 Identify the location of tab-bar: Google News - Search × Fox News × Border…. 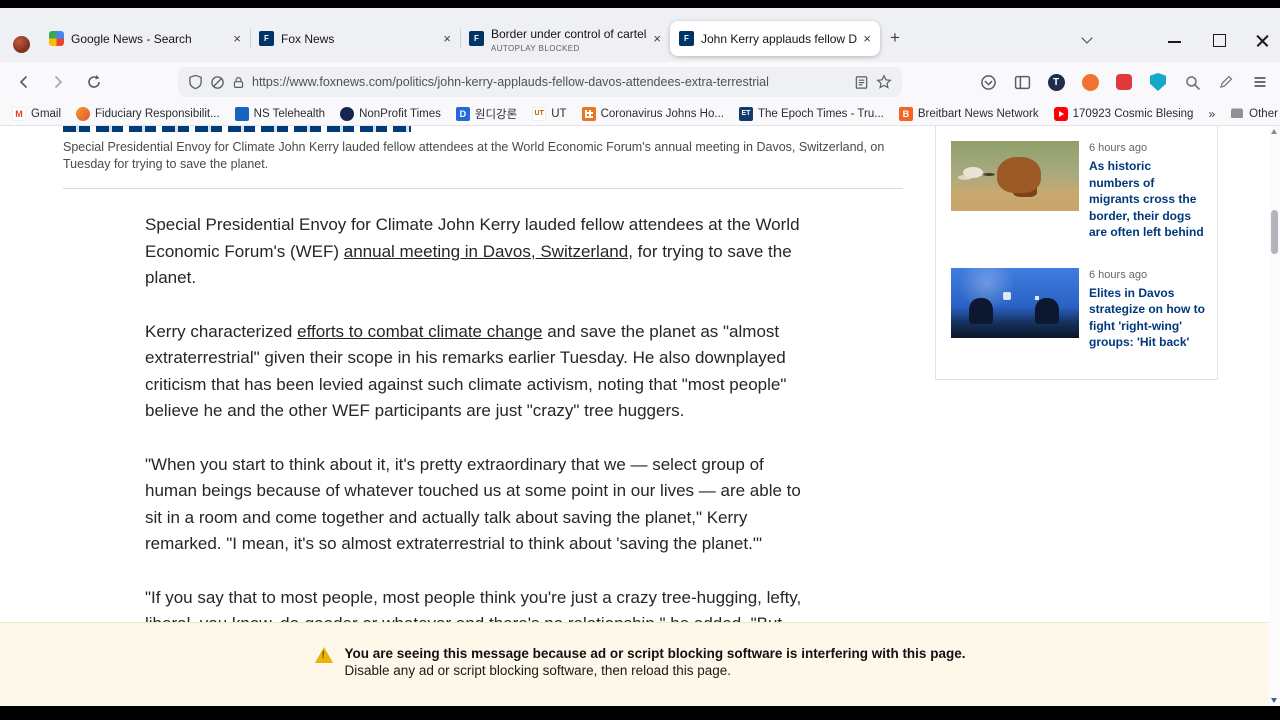
(640, 35).